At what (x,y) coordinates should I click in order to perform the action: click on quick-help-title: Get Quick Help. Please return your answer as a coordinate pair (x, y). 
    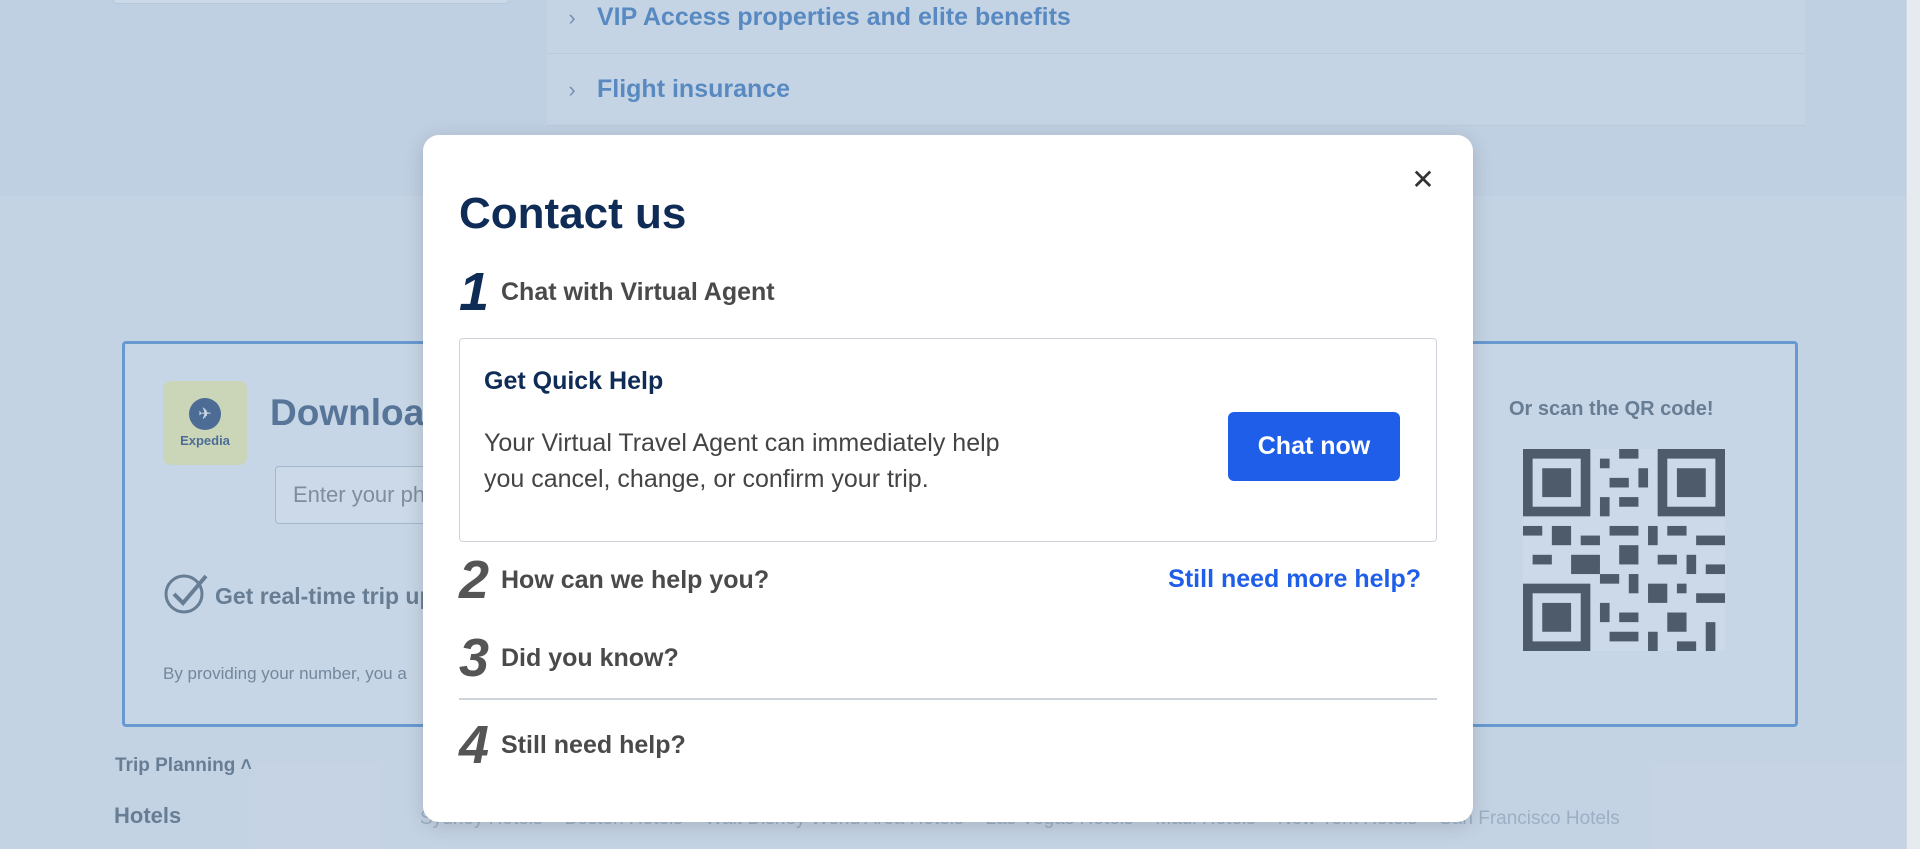
    Looking at the image, I should click on (574, 381).